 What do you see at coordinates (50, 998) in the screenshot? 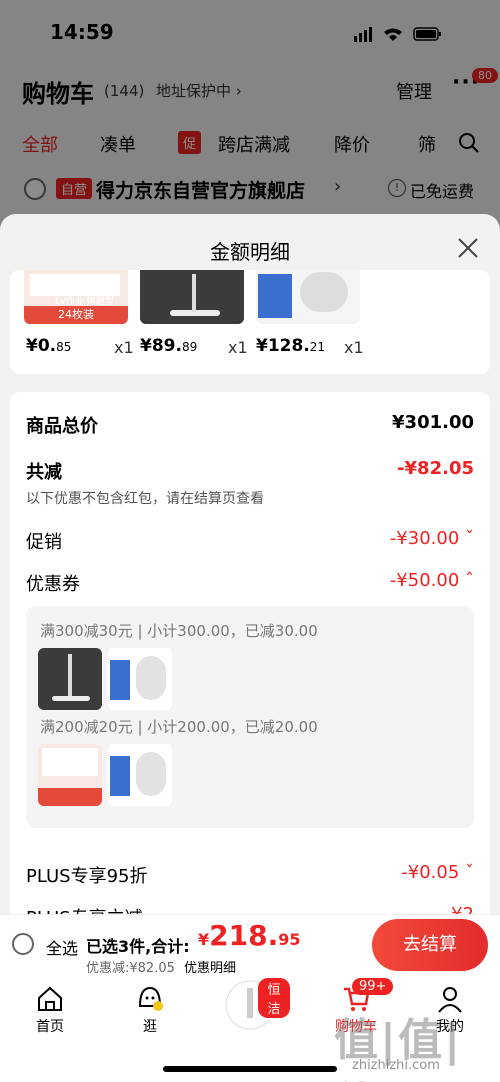
I see `home-icon` at bounding box center [50, 998].